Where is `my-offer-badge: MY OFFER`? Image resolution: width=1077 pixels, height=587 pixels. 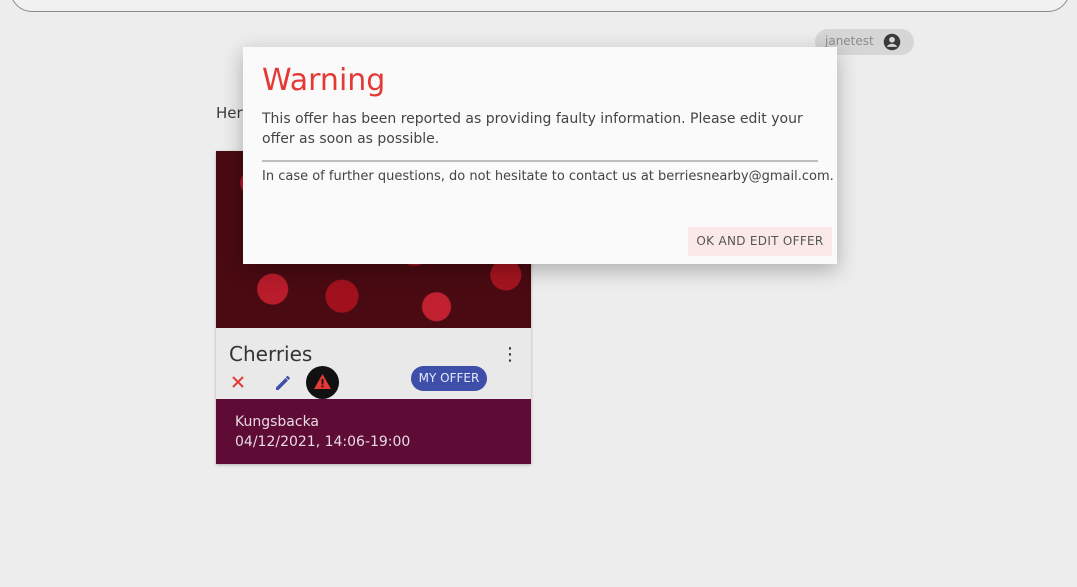
my-offer-badge: MY OFFER is located at coordinates (449, 378).